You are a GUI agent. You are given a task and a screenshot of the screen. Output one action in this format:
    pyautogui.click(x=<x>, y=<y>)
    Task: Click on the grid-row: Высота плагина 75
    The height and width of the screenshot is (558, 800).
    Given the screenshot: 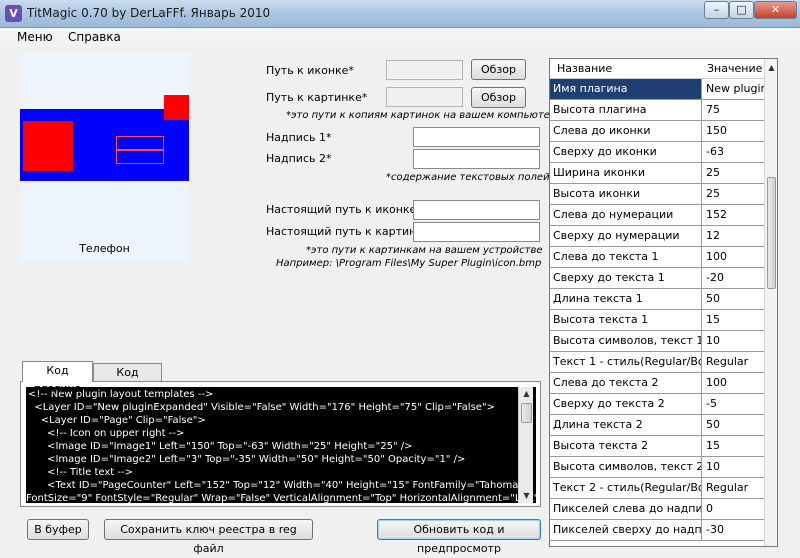 What is the action you would take?
    pyautogui.click(x=657, y=110)
    